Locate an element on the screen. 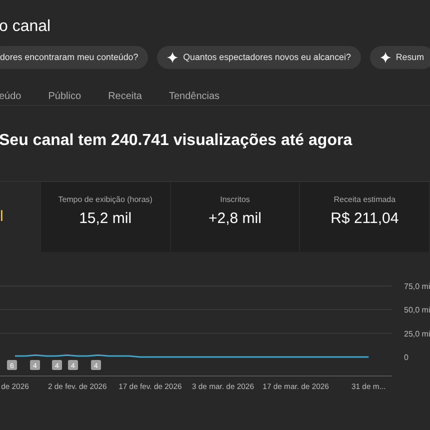 This screenshot has width=430, height=430. metric-label: Receita estimada is located at coordinates (365, 200).